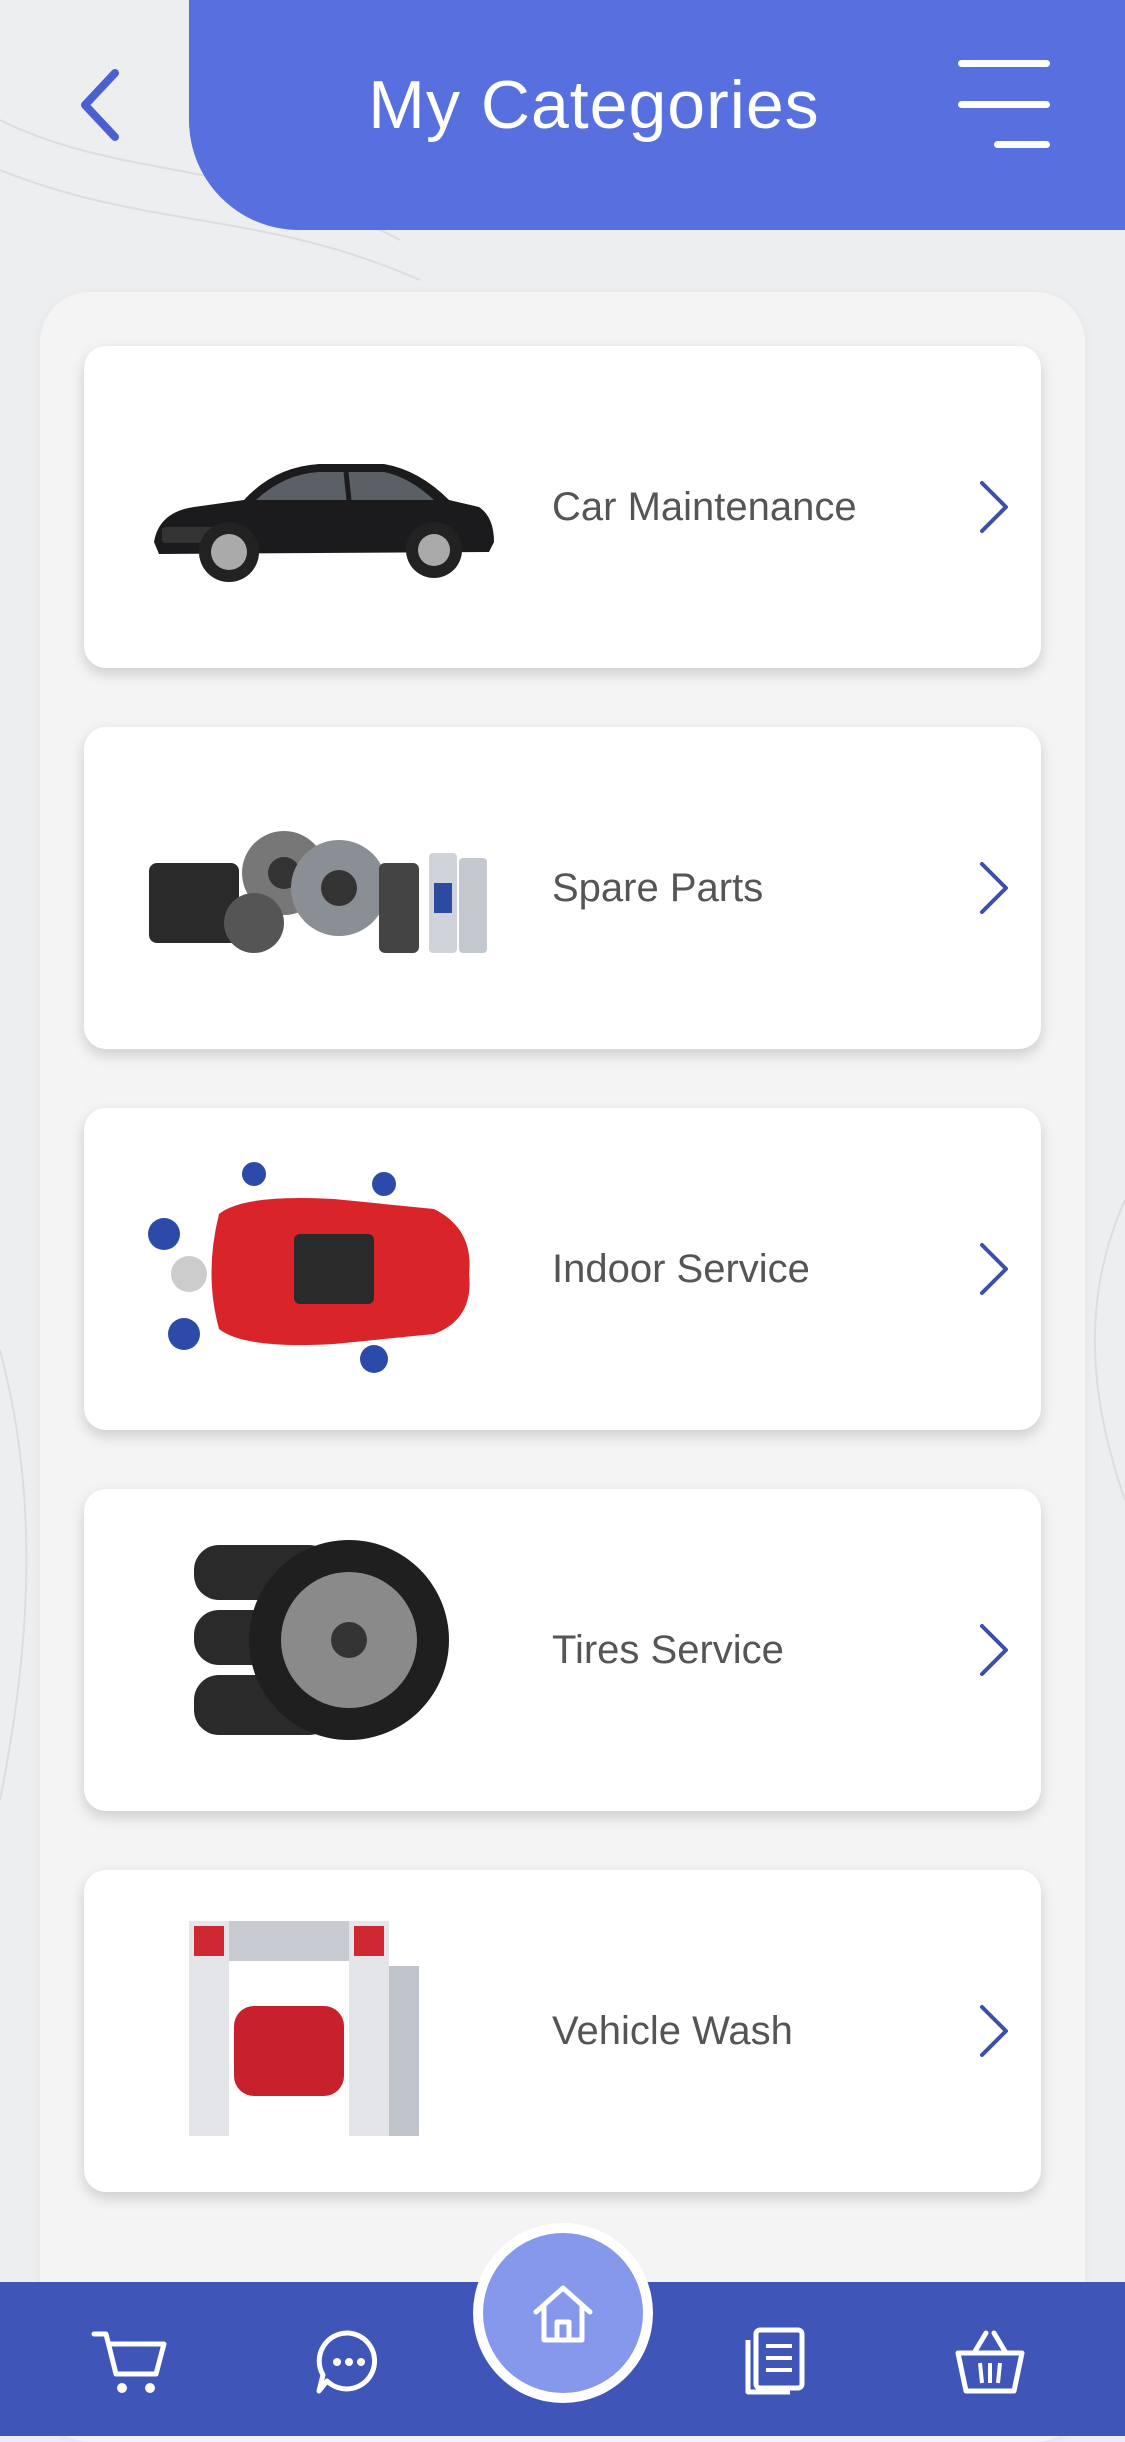  Describe the element at coordinates (321, 1640) in the screenshot. I see `tire-stack-image` at that location.